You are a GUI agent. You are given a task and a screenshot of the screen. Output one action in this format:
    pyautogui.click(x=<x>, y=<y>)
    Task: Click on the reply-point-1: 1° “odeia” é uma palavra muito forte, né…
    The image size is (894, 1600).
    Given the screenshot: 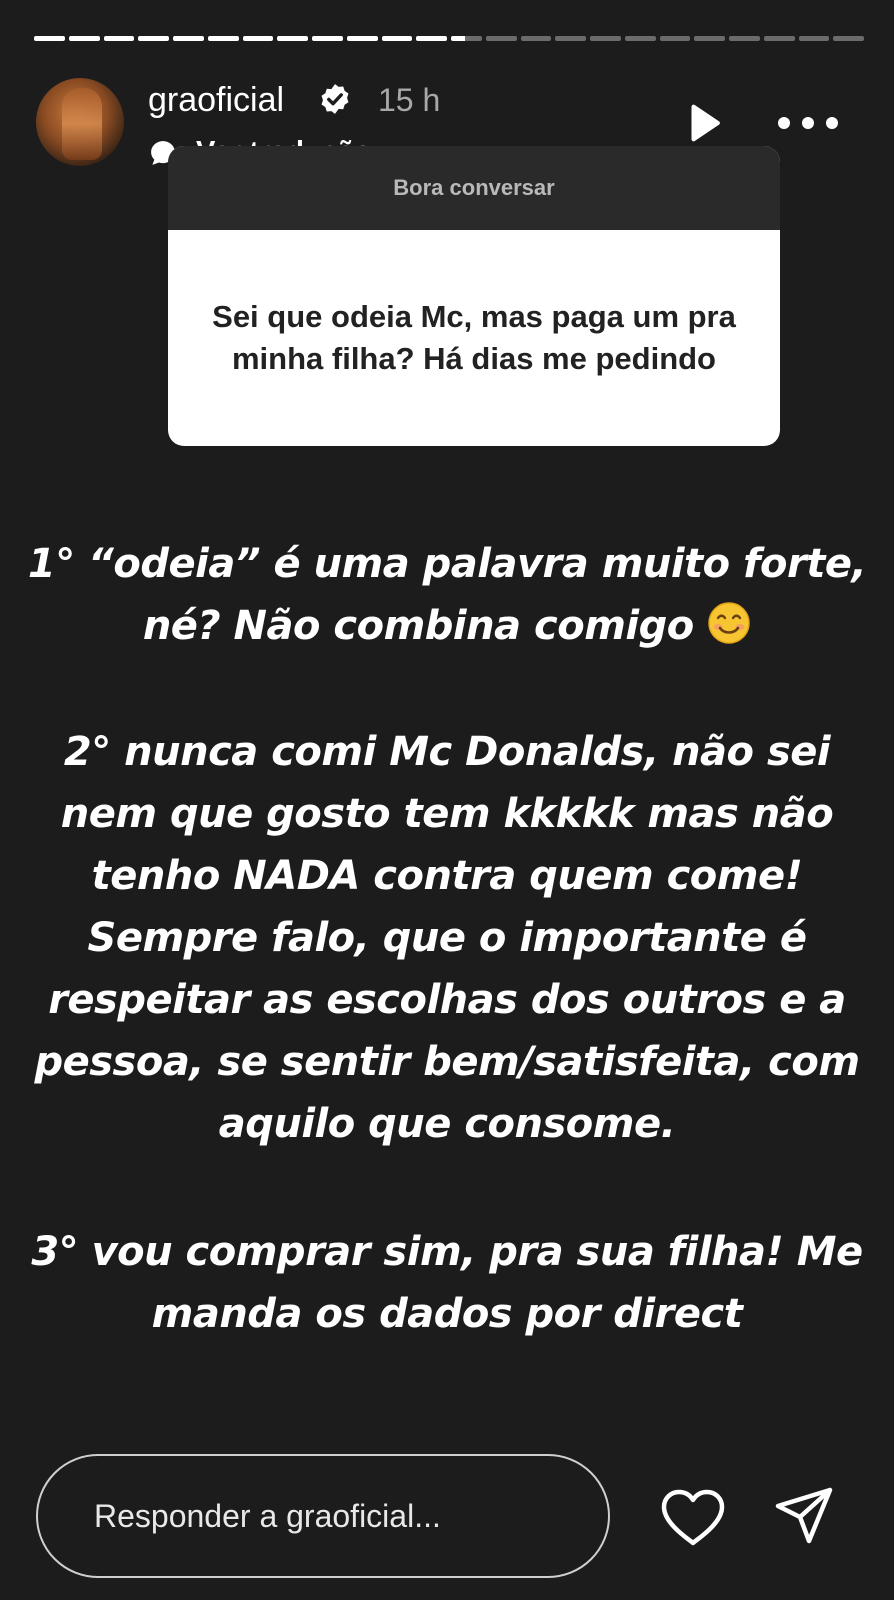 What is the action you would take?
    pyautogui.click(x=447, y=595)
    